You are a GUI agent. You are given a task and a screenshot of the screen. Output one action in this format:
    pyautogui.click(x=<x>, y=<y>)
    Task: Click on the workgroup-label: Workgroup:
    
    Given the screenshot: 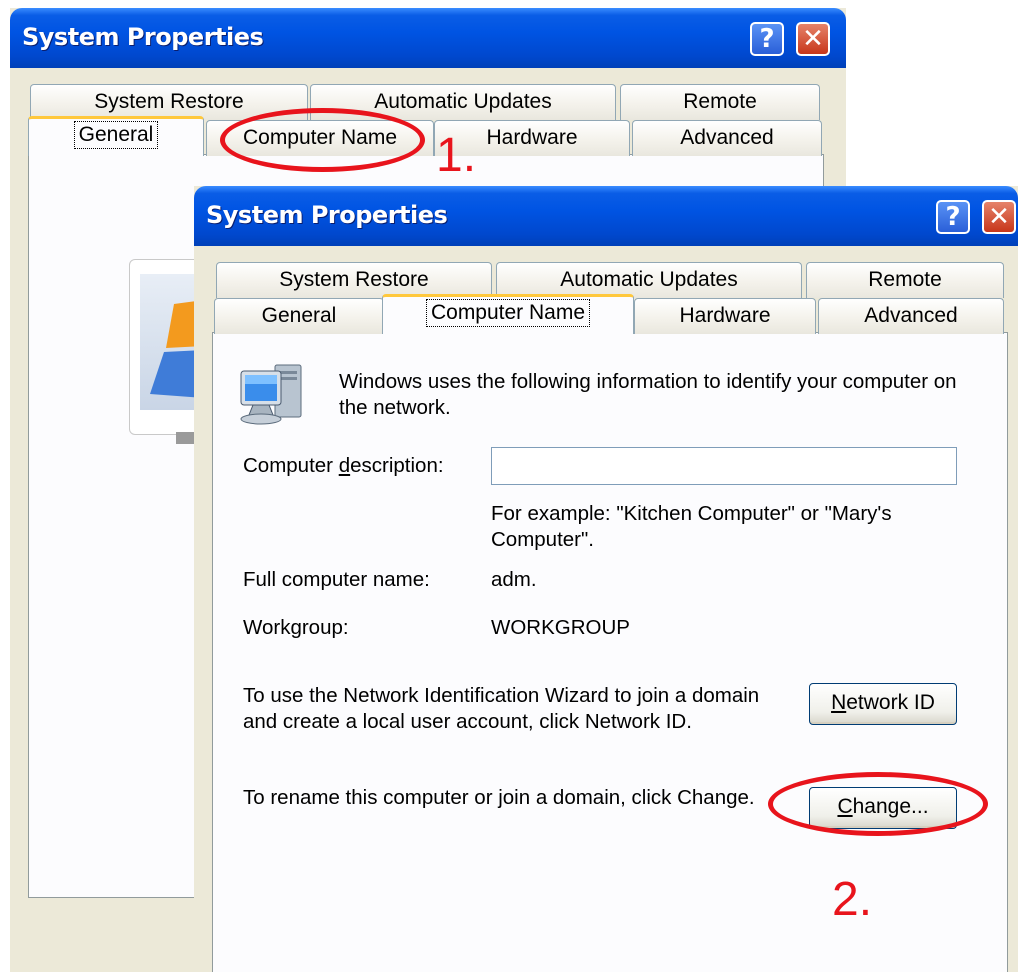 What is the action you would take?
    pyautogui.click(x=296, y=627)
    